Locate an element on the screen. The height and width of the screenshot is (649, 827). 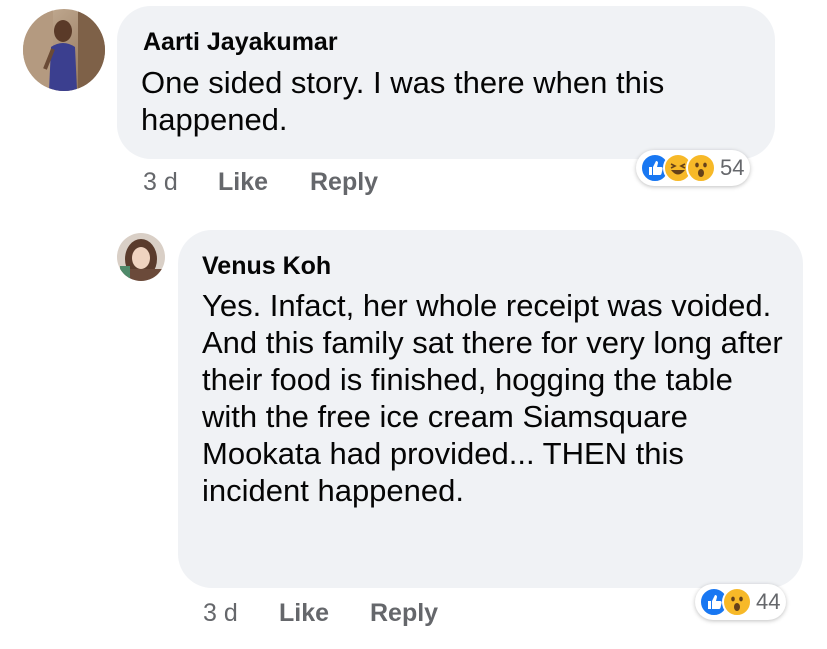
reaction-summary: 54 is located at coordinates (693, 168).